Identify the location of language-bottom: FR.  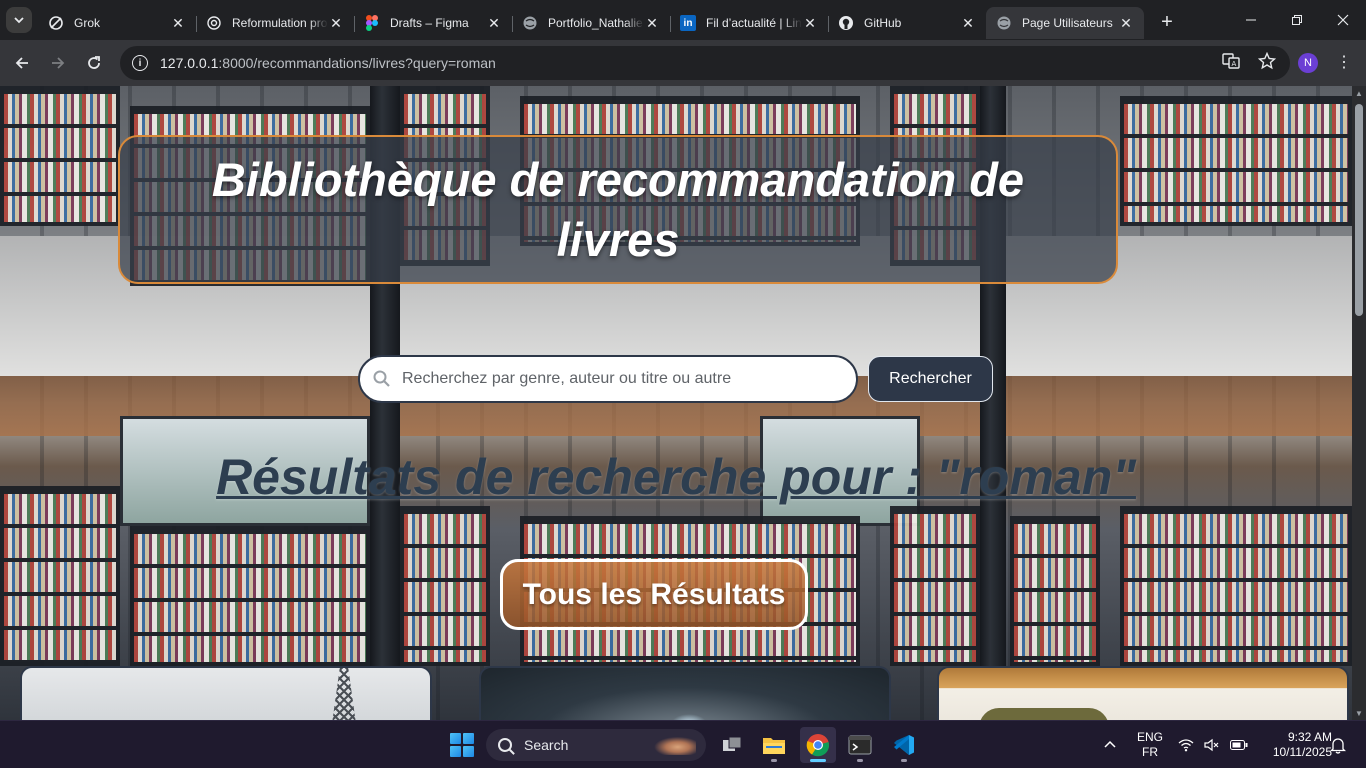
(1150, 752).